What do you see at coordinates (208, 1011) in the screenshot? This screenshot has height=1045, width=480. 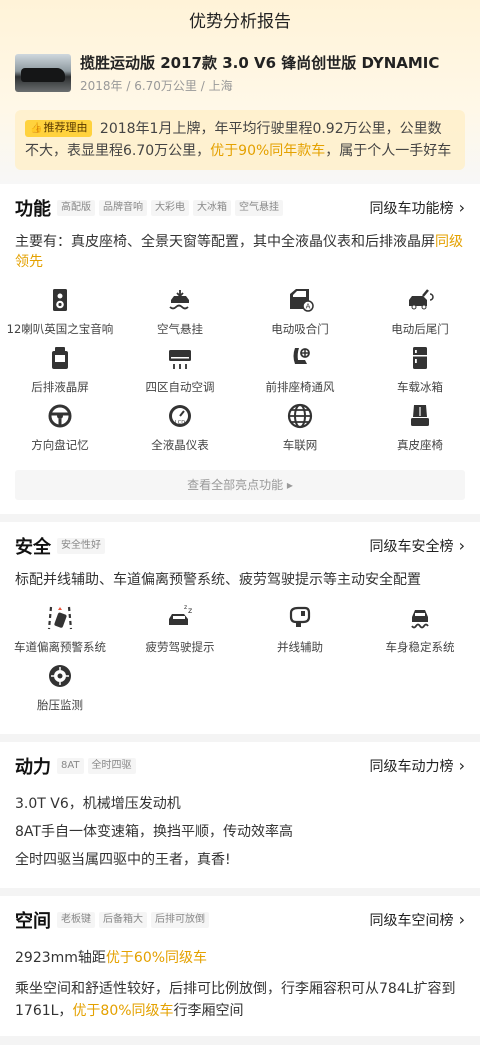 I see `space-desc-tail: 行李厢空间` at bounding box center [208, 1011].